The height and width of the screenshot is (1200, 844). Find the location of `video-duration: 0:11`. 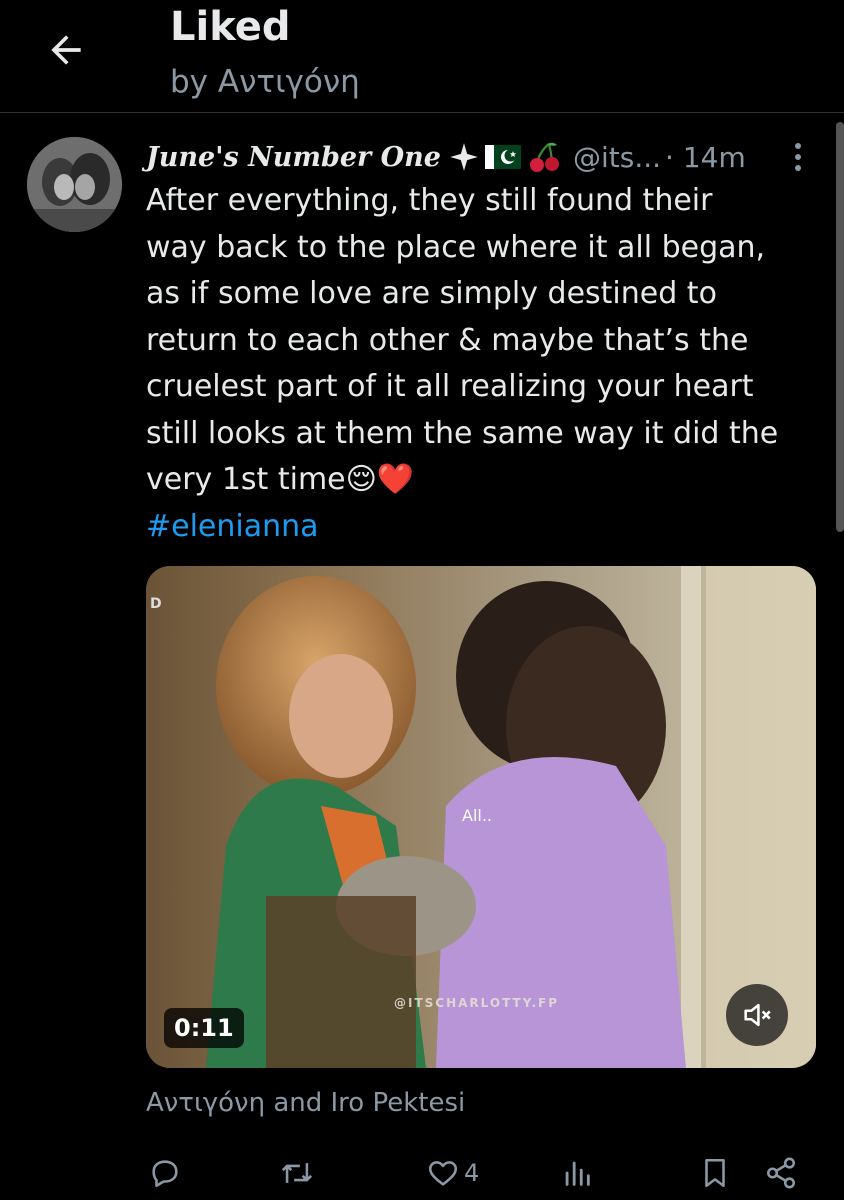

video-duration: 0:11 is located at coordinates (204, 1028).